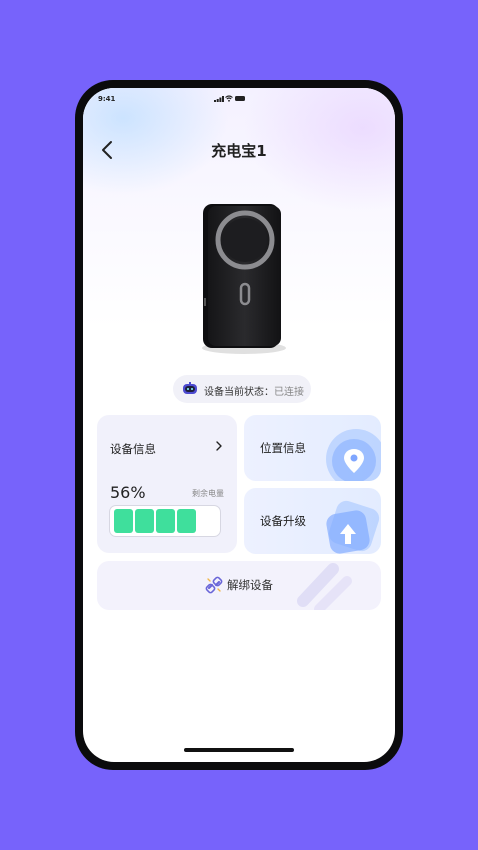  I want to click on device-info-title: 设备信息, so click(133, 449).